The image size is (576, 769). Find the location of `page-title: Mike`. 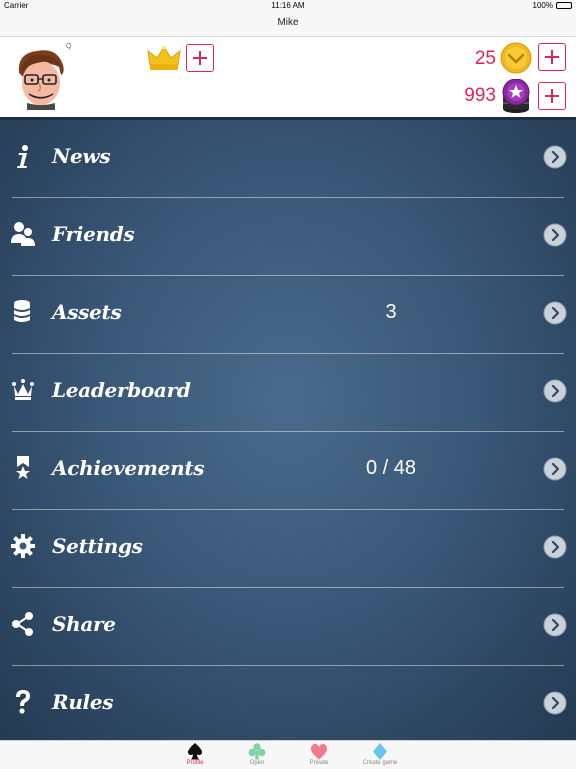

page-title: Mike is located at coordinates (288, 22).